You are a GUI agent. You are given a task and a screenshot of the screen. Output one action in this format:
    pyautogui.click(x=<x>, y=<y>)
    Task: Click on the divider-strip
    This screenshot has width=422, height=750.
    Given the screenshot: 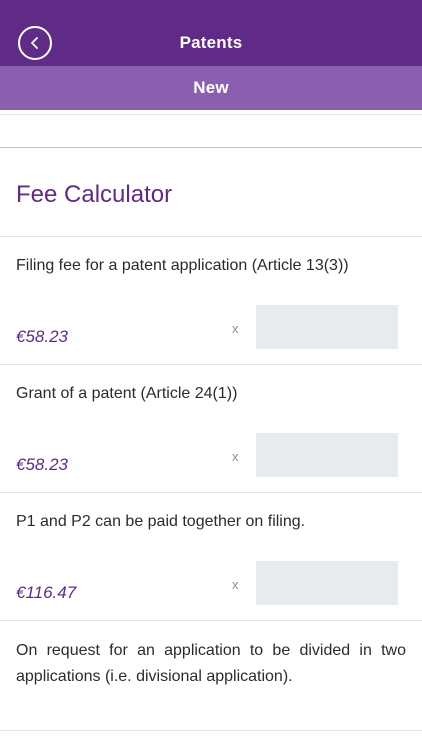 What is the action you would take?
    pyautogui.click(x=211, y=129)
    